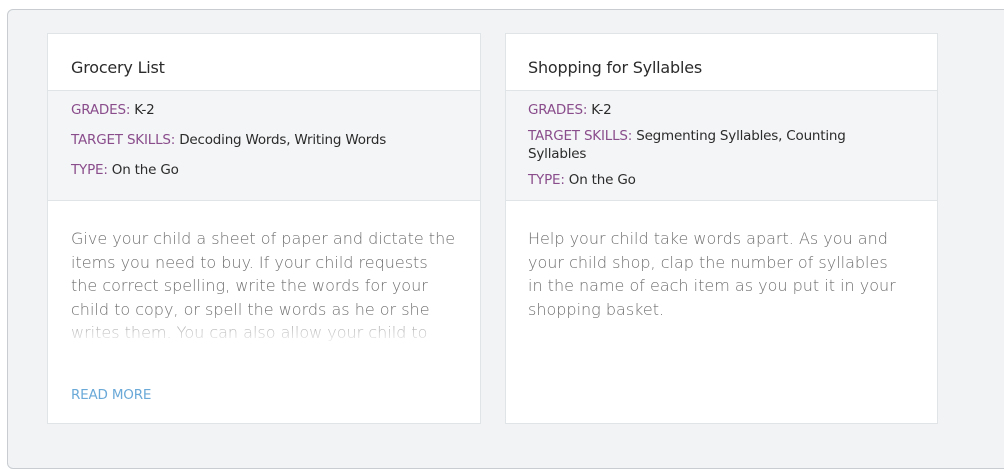  Describe the element at coordinates (281, 140) in the screenshot. I see `target-skills-value: Decoding Words, Writing Words` at that location.